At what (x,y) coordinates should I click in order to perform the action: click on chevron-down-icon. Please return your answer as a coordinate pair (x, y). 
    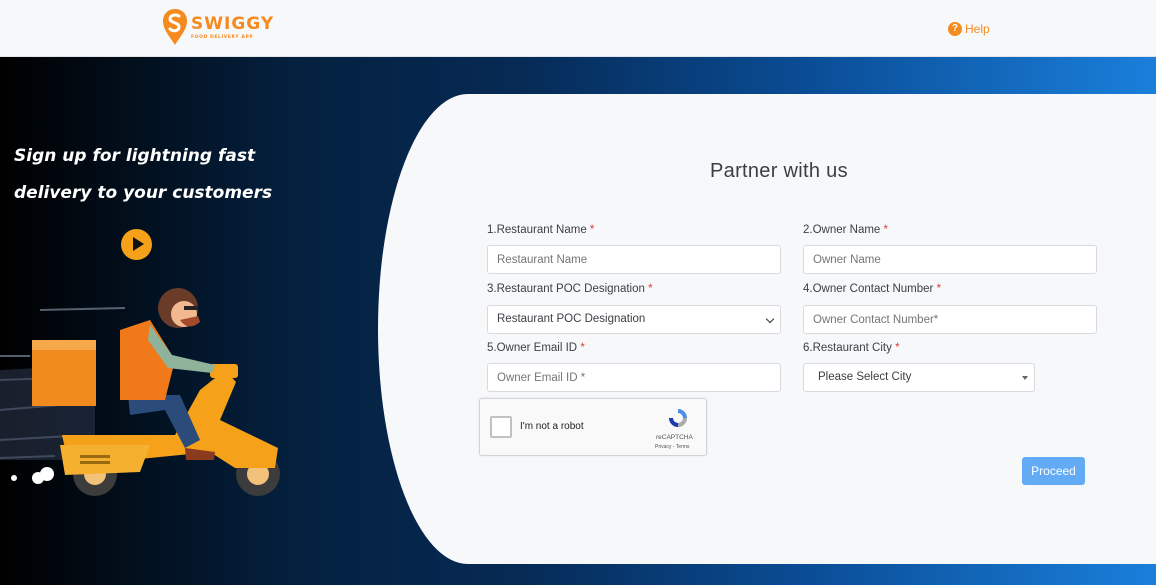
    Looking at the image, I should click on (770, 319).